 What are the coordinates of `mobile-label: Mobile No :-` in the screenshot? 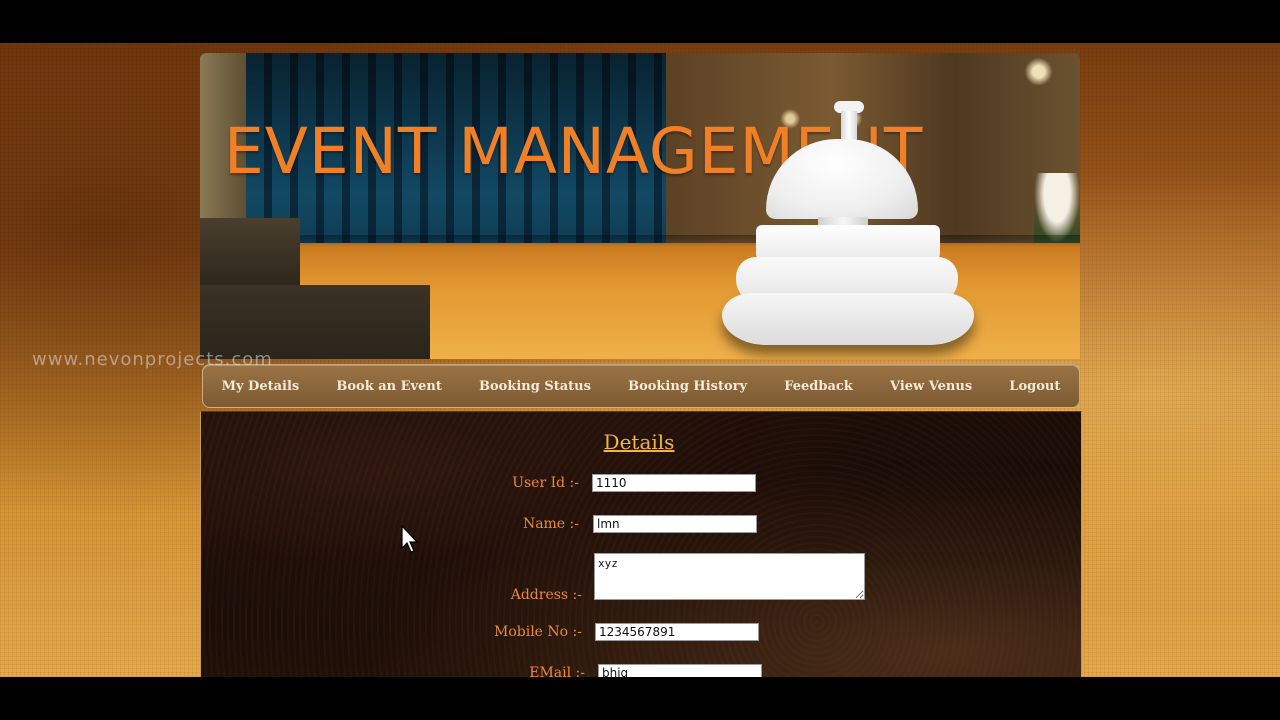 It's located at (538, 632).